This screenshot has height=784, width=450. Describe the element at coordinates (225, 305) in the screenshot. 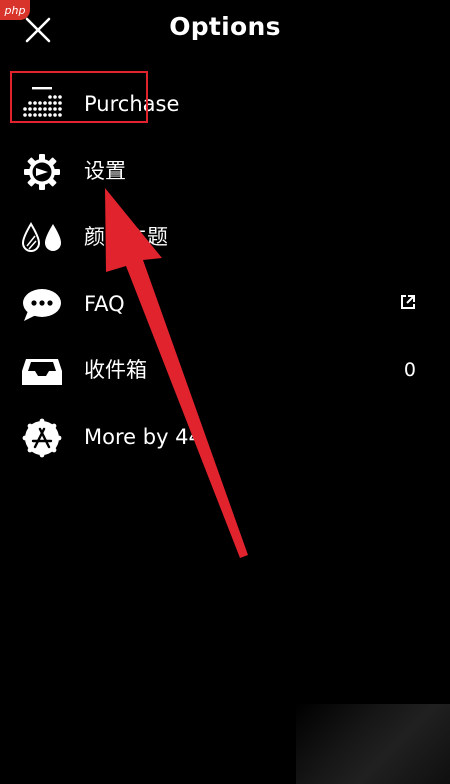

I see `menu-item-faq: FAQ` at that location.